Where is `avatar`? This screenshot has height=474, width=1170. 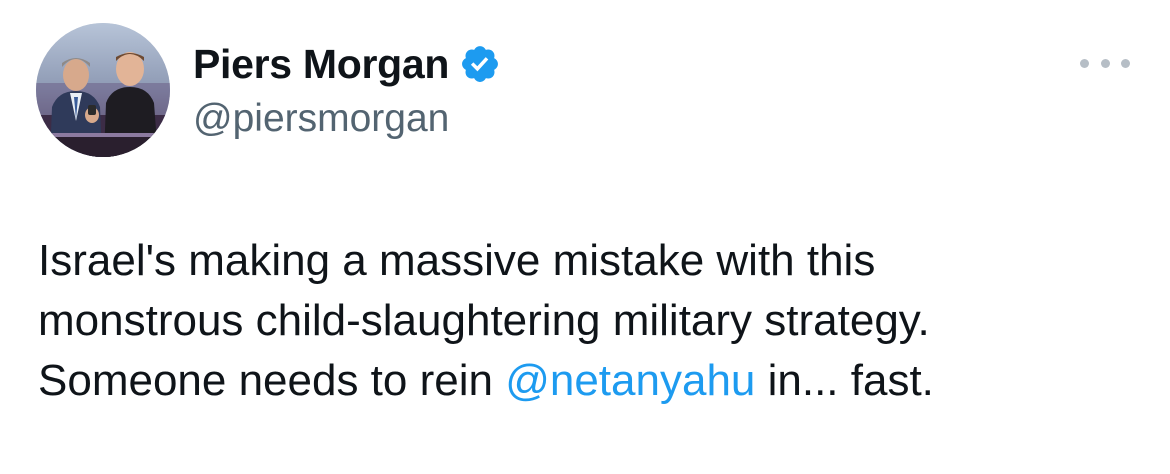
avatar is located at coordinates (103, 90).